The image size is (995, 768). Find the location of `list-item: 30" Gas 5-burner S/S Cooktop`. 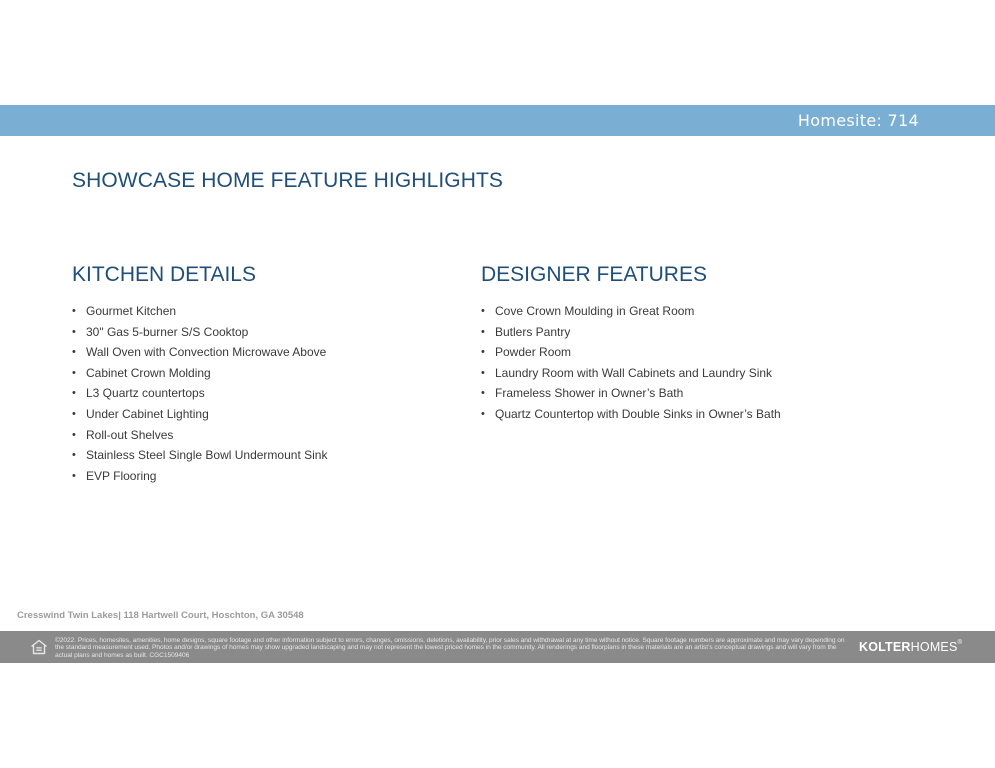

list-item: 30" Gas 5-burner S/S Cooktop is located at coordinates (262, 335).